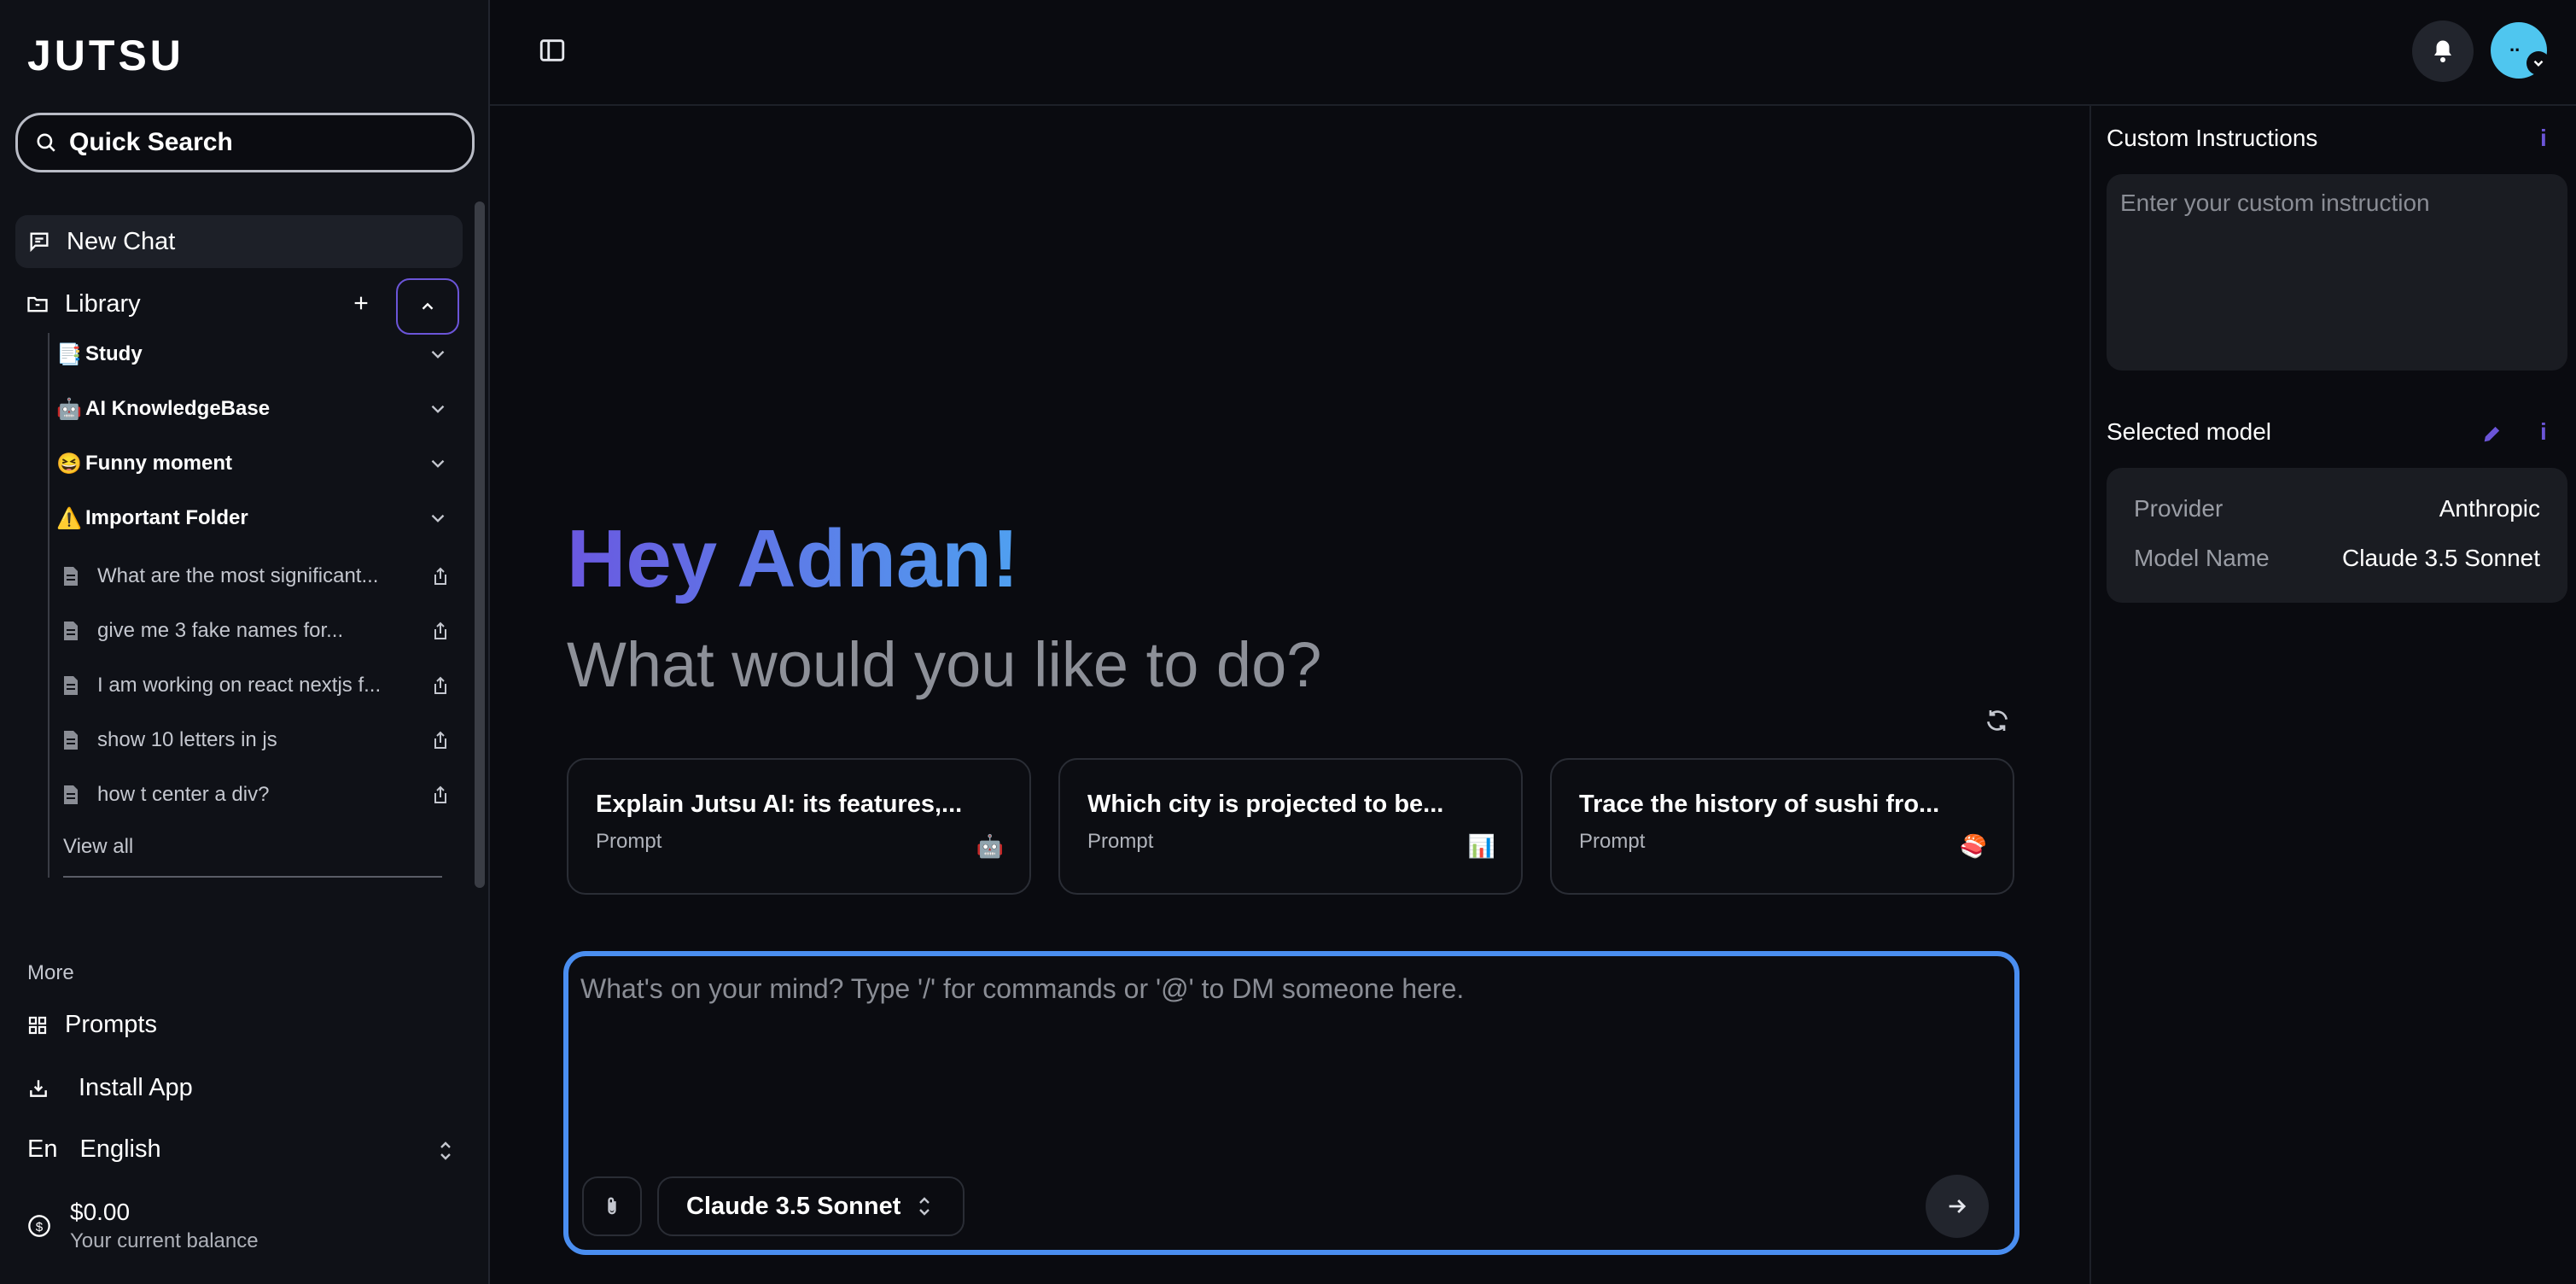 The height and width of the screenshot is (1284, 2576). What do you see at coordinates (136, 1087) in the screenshot?
I see `install-app-label: Install App` at bounding box center [136, 1087].